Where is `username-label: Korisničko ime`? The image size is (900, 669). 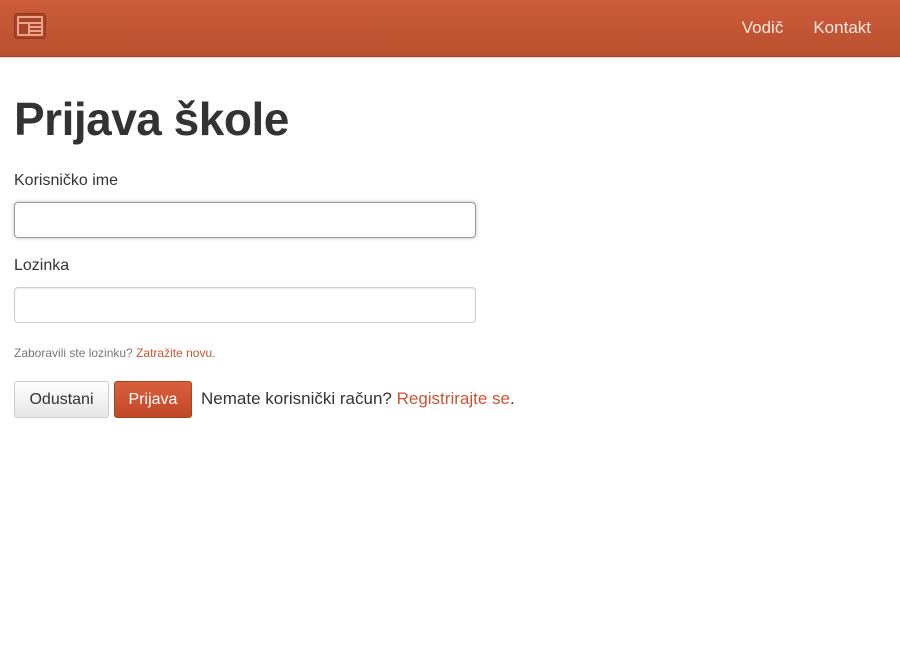 username-label: Korisničko ime is located at coordinates (66, 180).